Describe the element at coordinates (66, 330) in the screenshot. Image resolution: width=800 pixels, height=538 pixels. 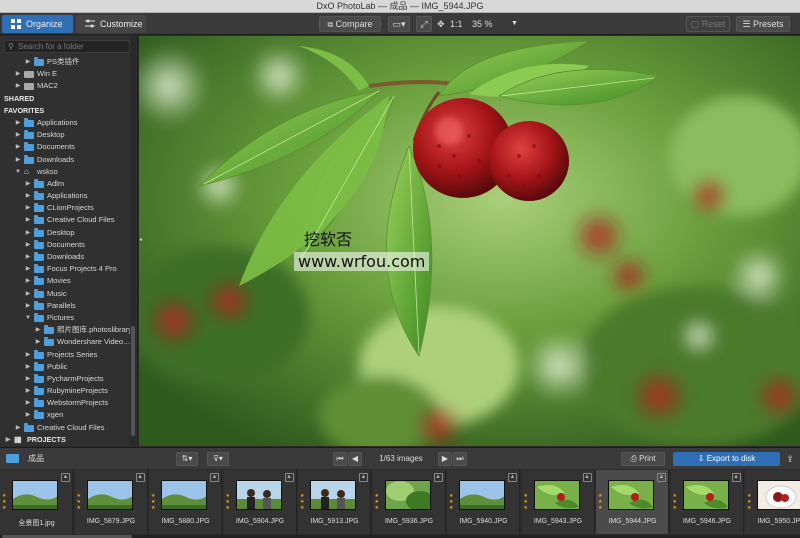
I see `folder-tree-item: ▶ 照片图库.photoslibrary` at that location.